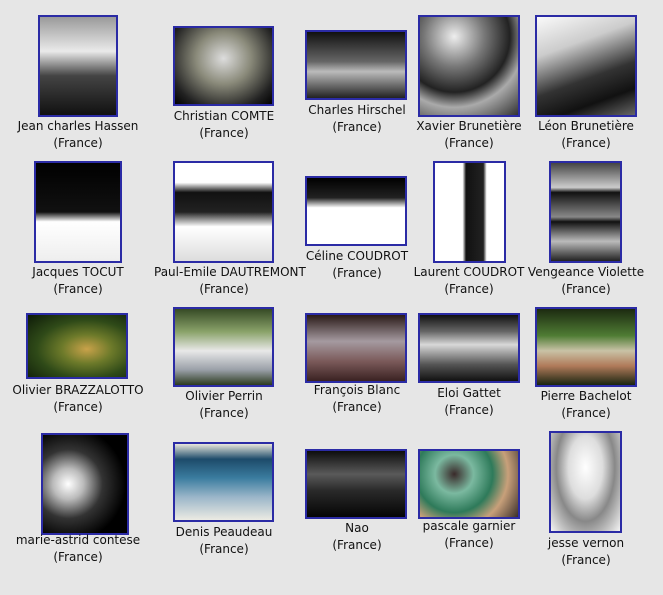  I want to click on photographer-caption: marie-astrid contese (France), so click(78, 549).